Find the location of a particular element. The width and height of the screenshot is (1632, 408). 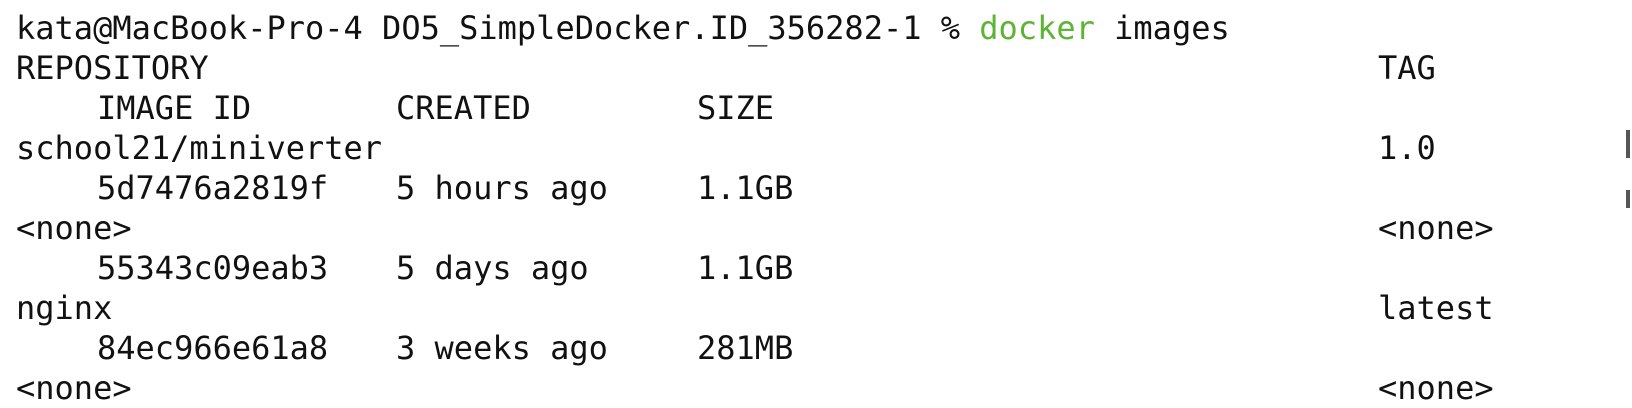

prompt-command: docker is located at coordinates (1037, 28).